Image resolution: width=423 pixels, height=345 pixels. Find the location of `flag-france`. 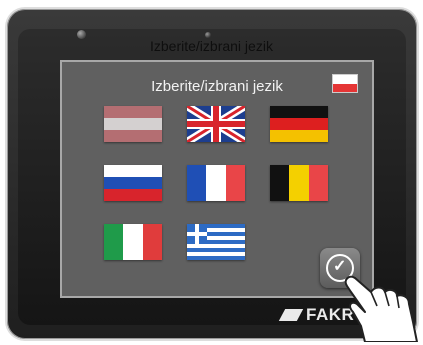

flag-france is located at coordinates (216, 183).